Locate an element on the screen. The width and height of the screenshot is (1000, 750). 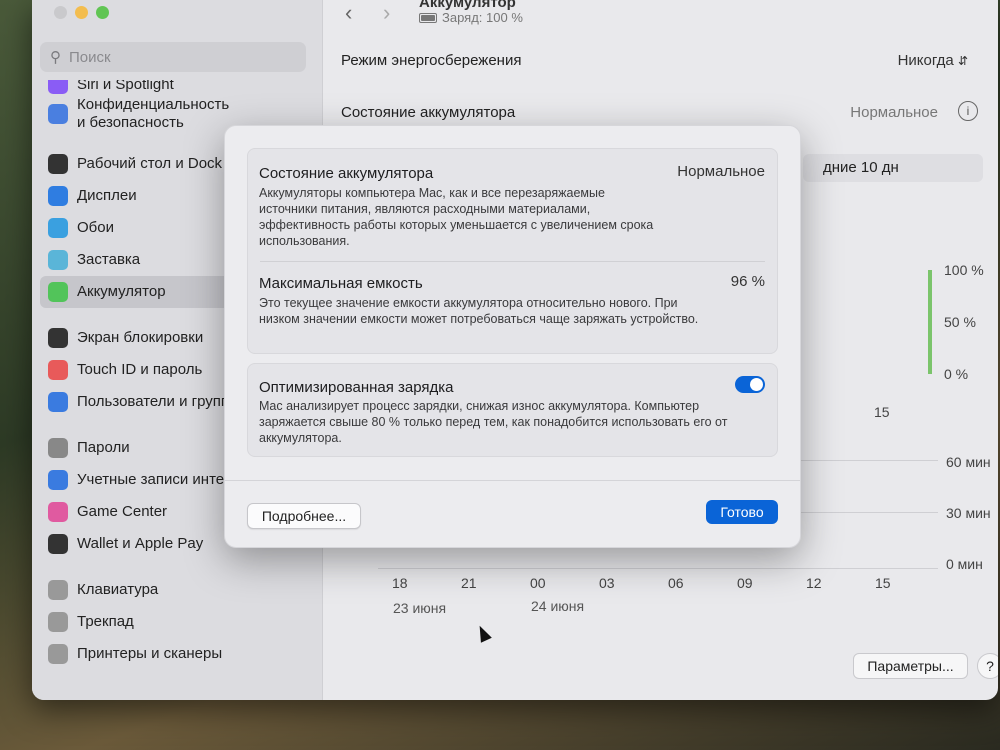
info-icon: i is located at coordinates (968, 111).